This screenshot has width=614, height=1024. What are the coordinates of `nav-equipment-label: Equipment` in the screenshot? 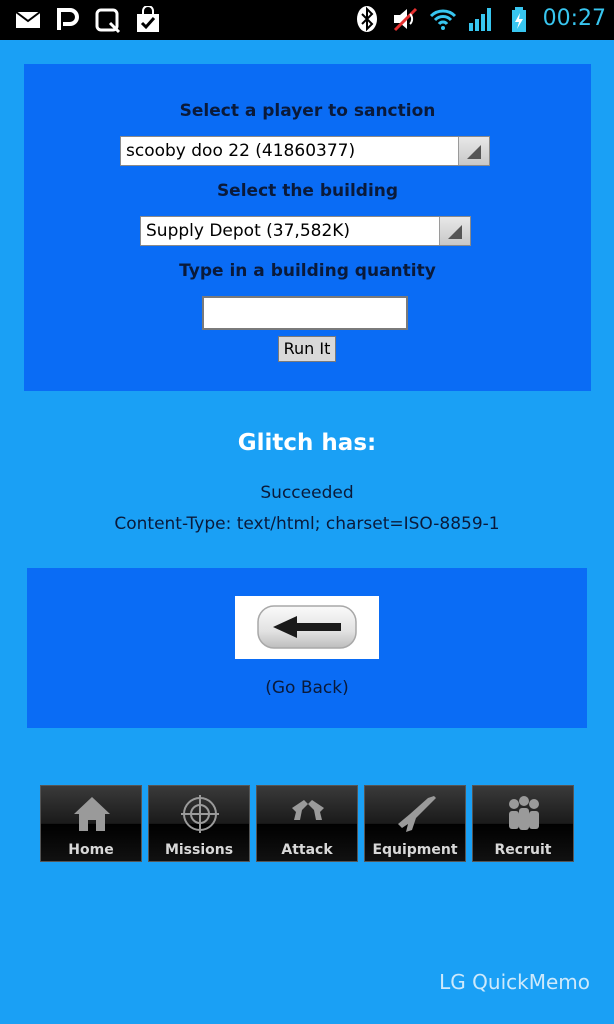 It's located at (415, 850).